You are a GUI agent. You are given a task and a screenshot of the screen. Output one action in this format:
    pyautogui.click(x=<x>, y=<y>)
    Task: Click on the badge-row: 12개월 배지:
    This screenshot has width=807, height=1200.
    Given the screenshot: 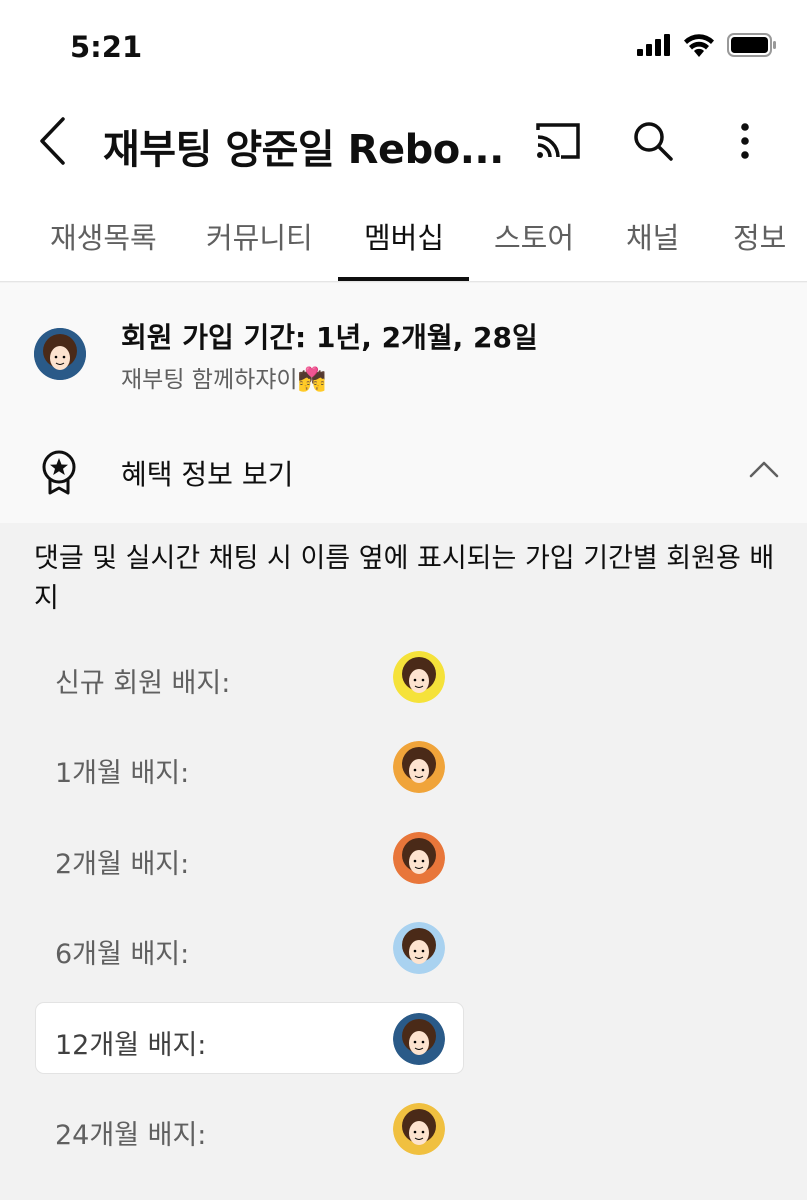 What is the action you would take?
    pyautogui.click(x=249, y=1038)
    